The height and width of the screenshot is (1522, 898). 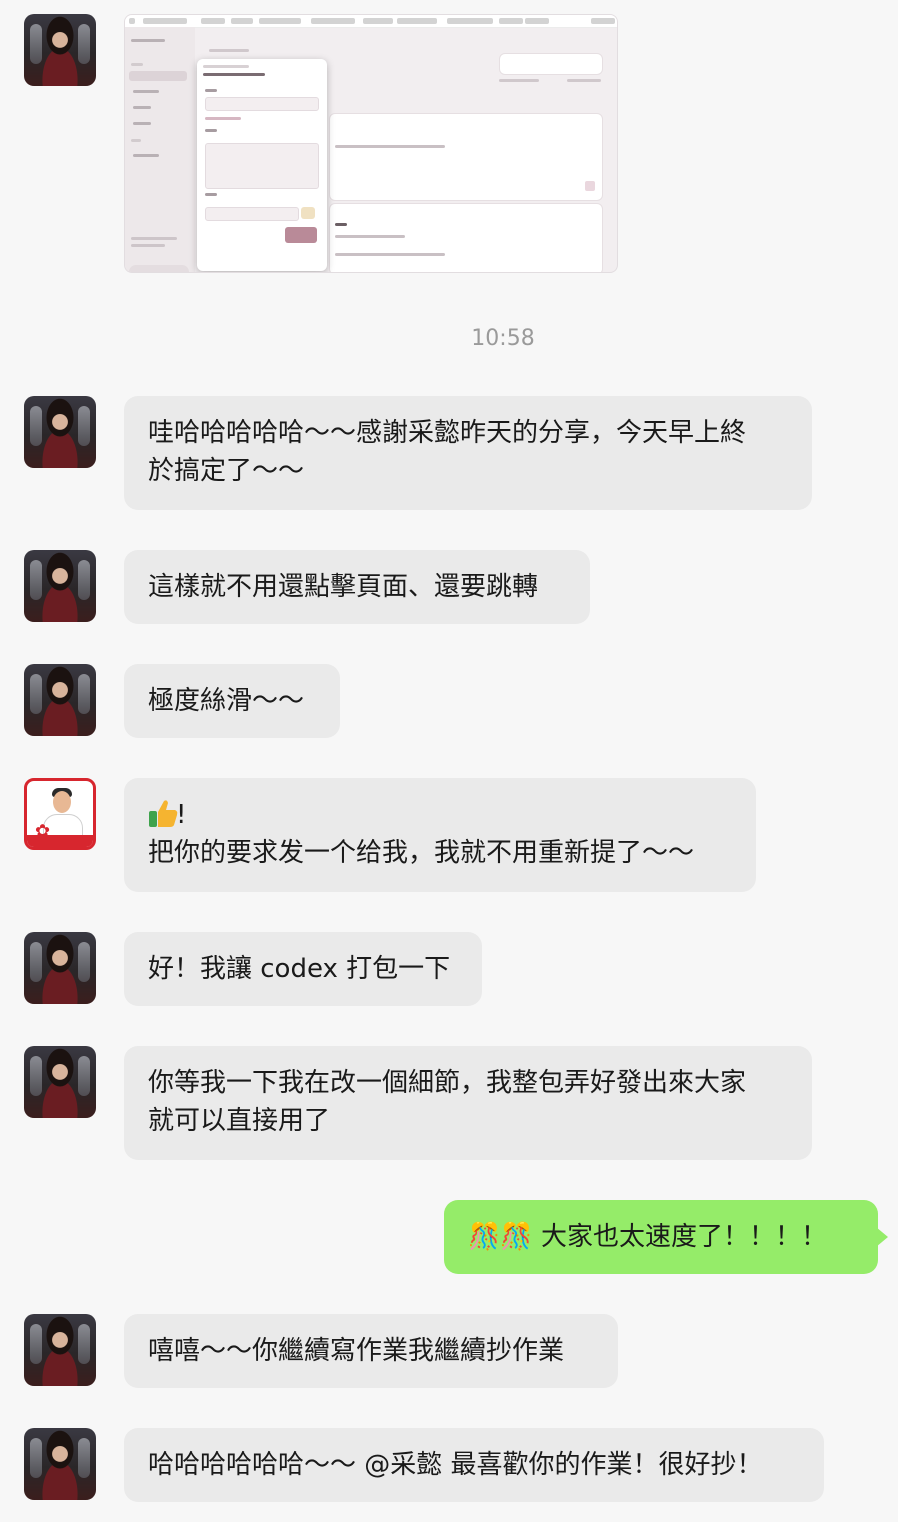 I want to click on message-bubble: 嘻嘻～～你繼續寫作業我繼續抄作業, so click(x=371, y=1351).